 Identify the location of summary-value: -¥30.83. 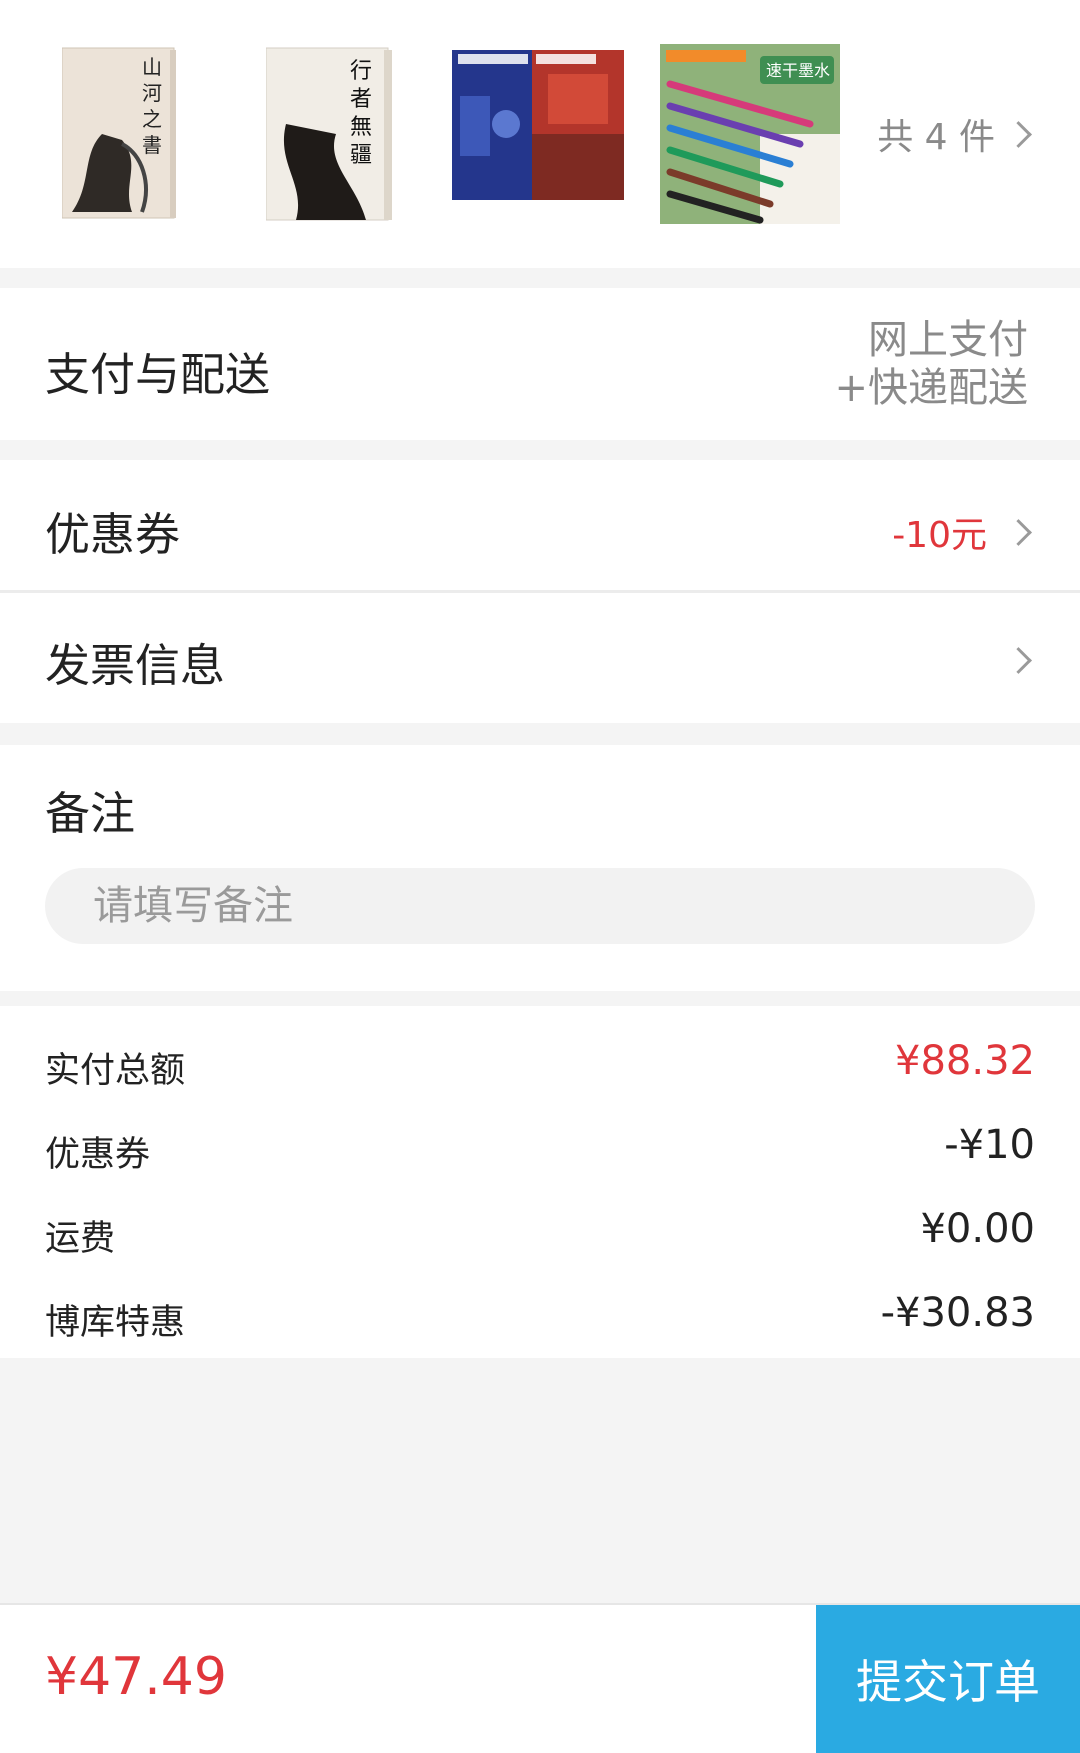
(957, 1313).